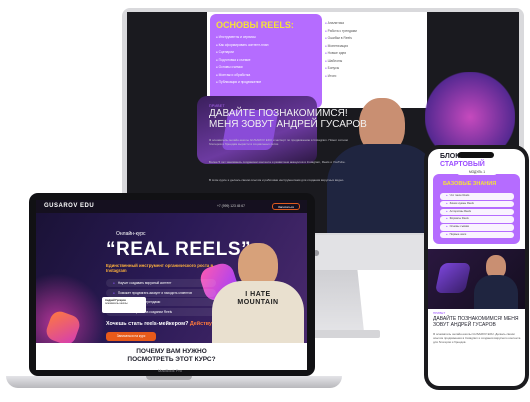  Describe the element at coordinates (375, 39) in the screenshot. I see `list-item: Ошибки в Reels` at that location.